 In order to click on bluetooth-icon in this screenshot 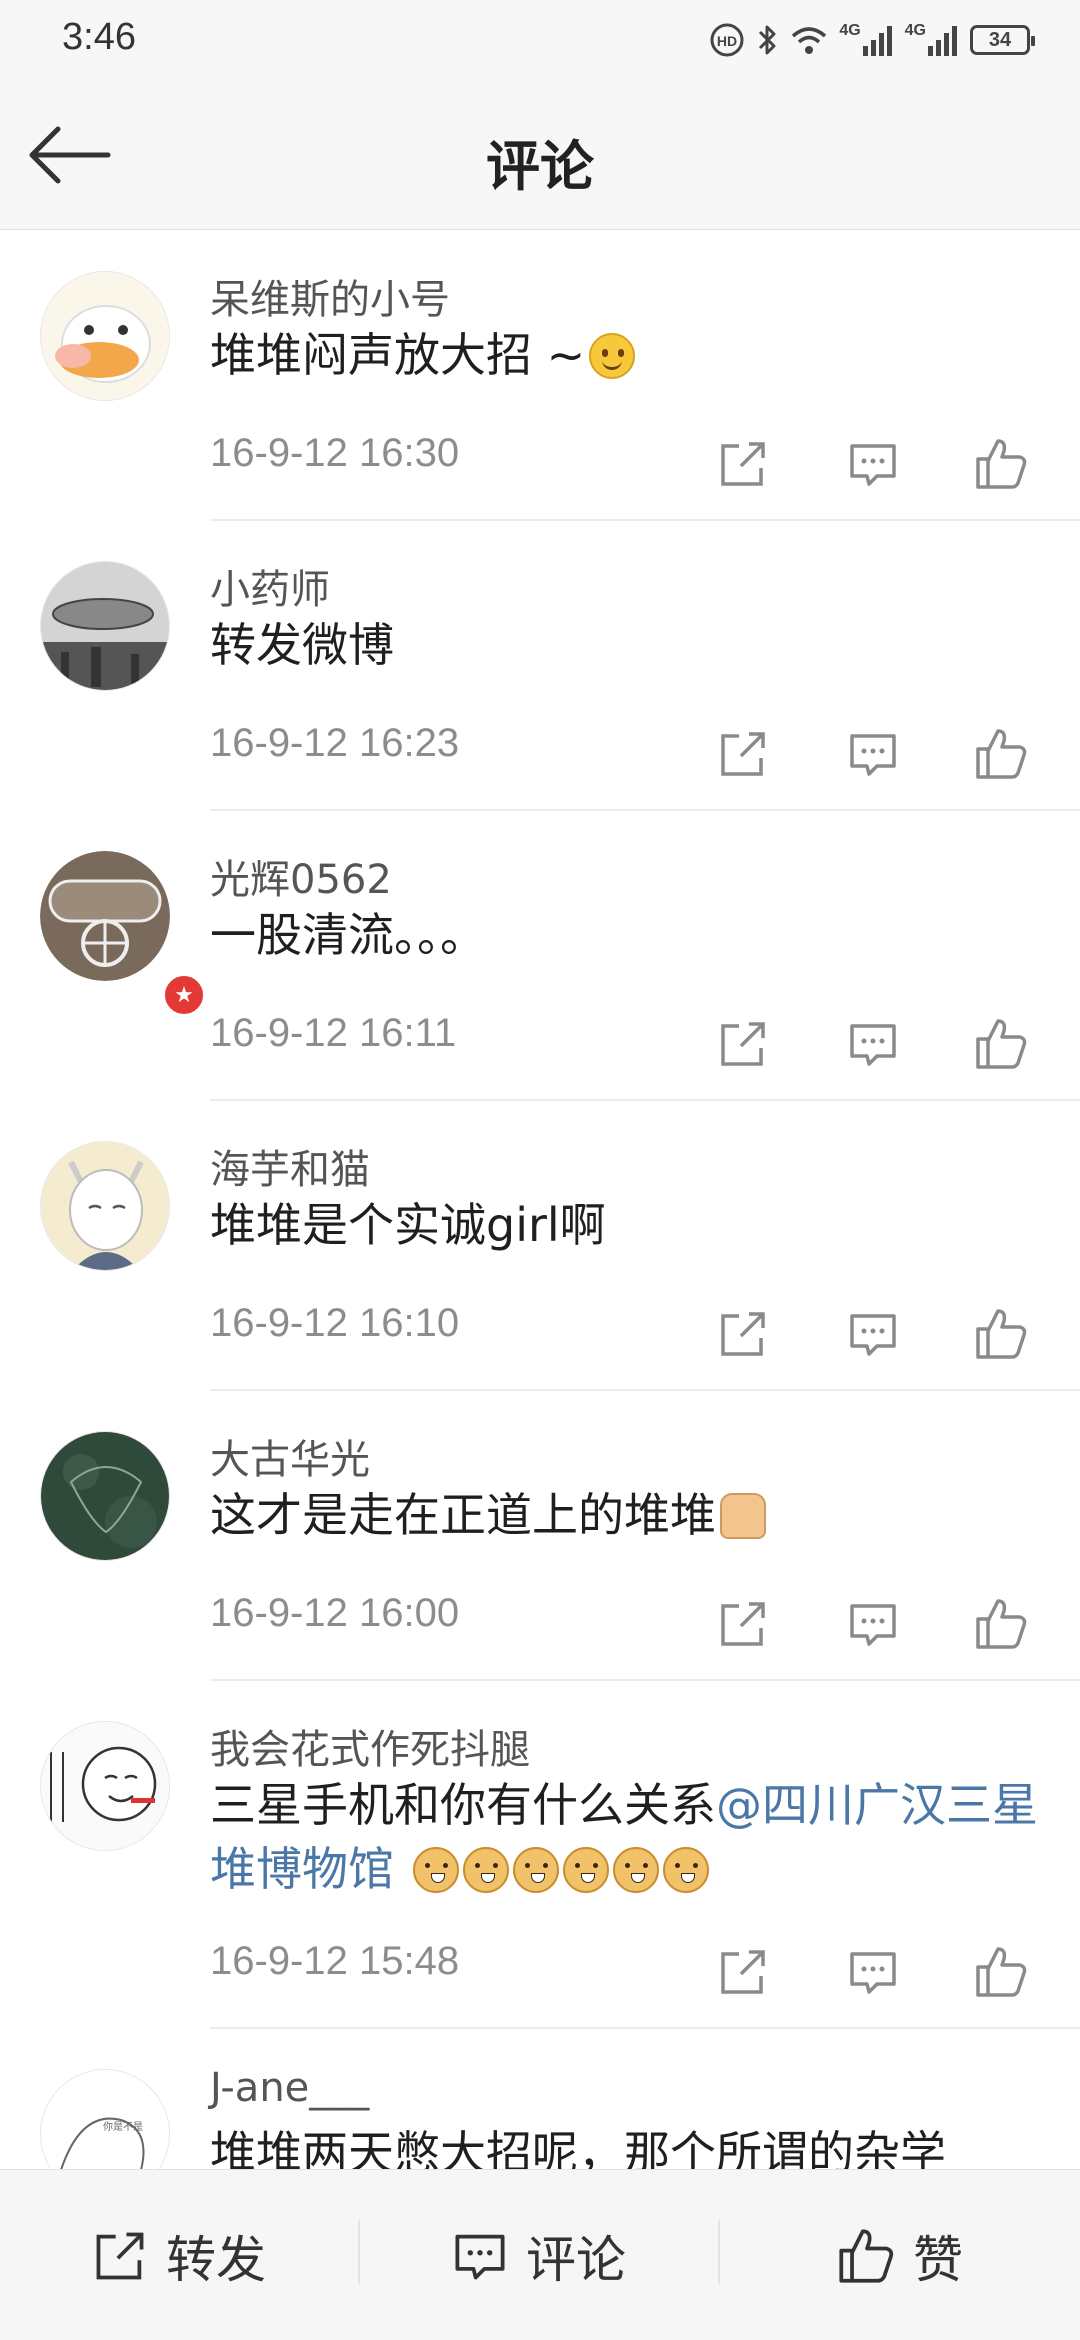, I will do `click(767, 40)`.